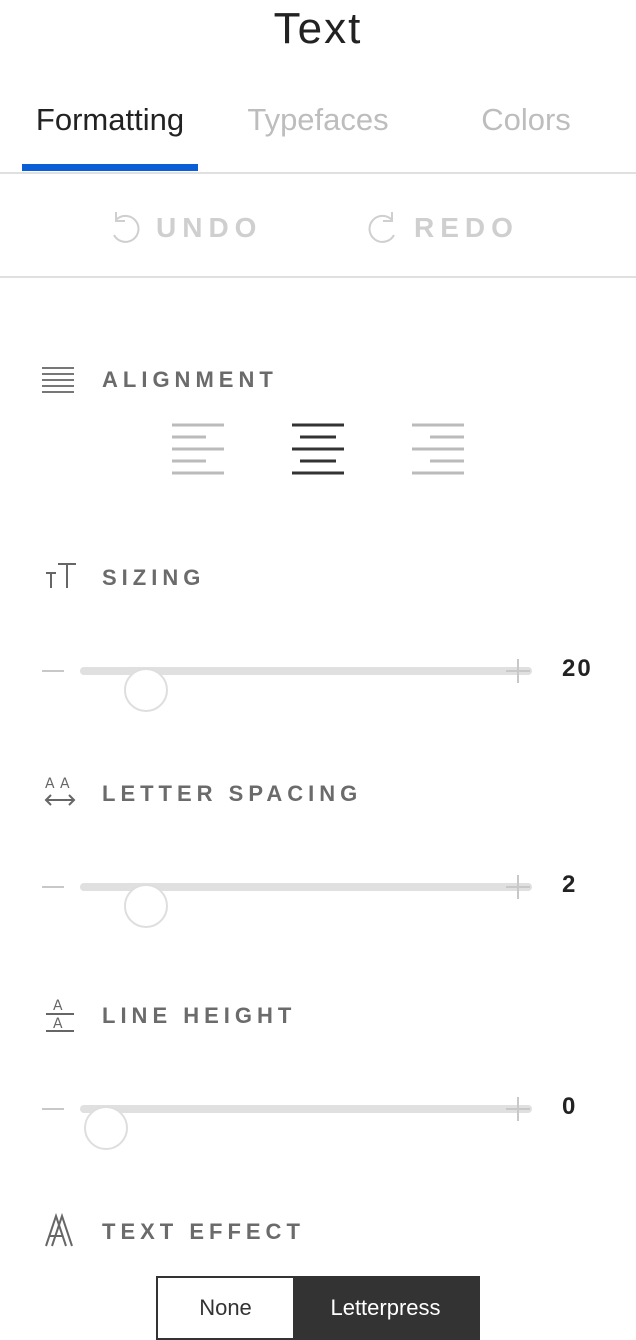 The image size is (636, 1340). I want to click on effect-none-button: None, so click(225, 1308).